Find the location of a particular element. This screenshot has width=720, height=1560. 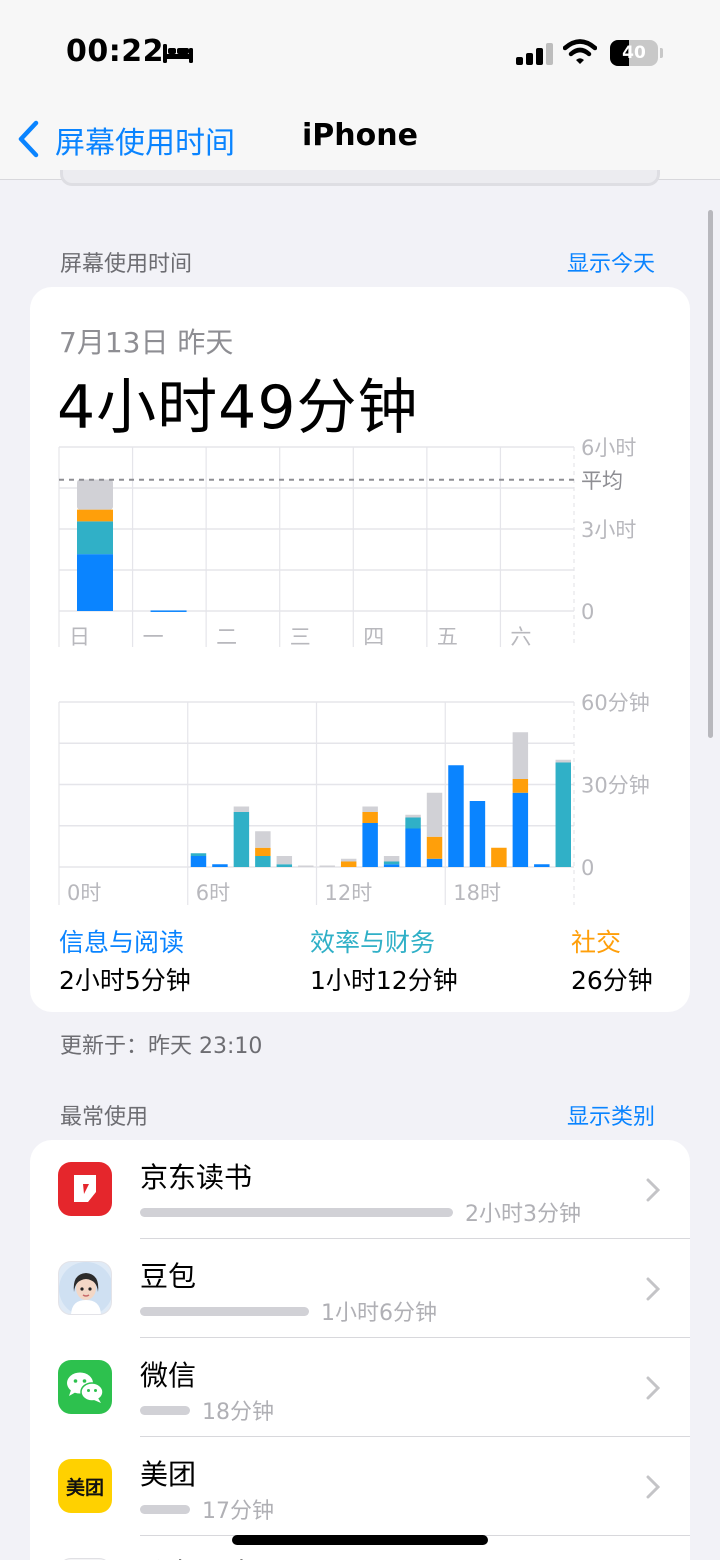

app-usage-time: 17分钟 is located at coordinates (238, 1511).